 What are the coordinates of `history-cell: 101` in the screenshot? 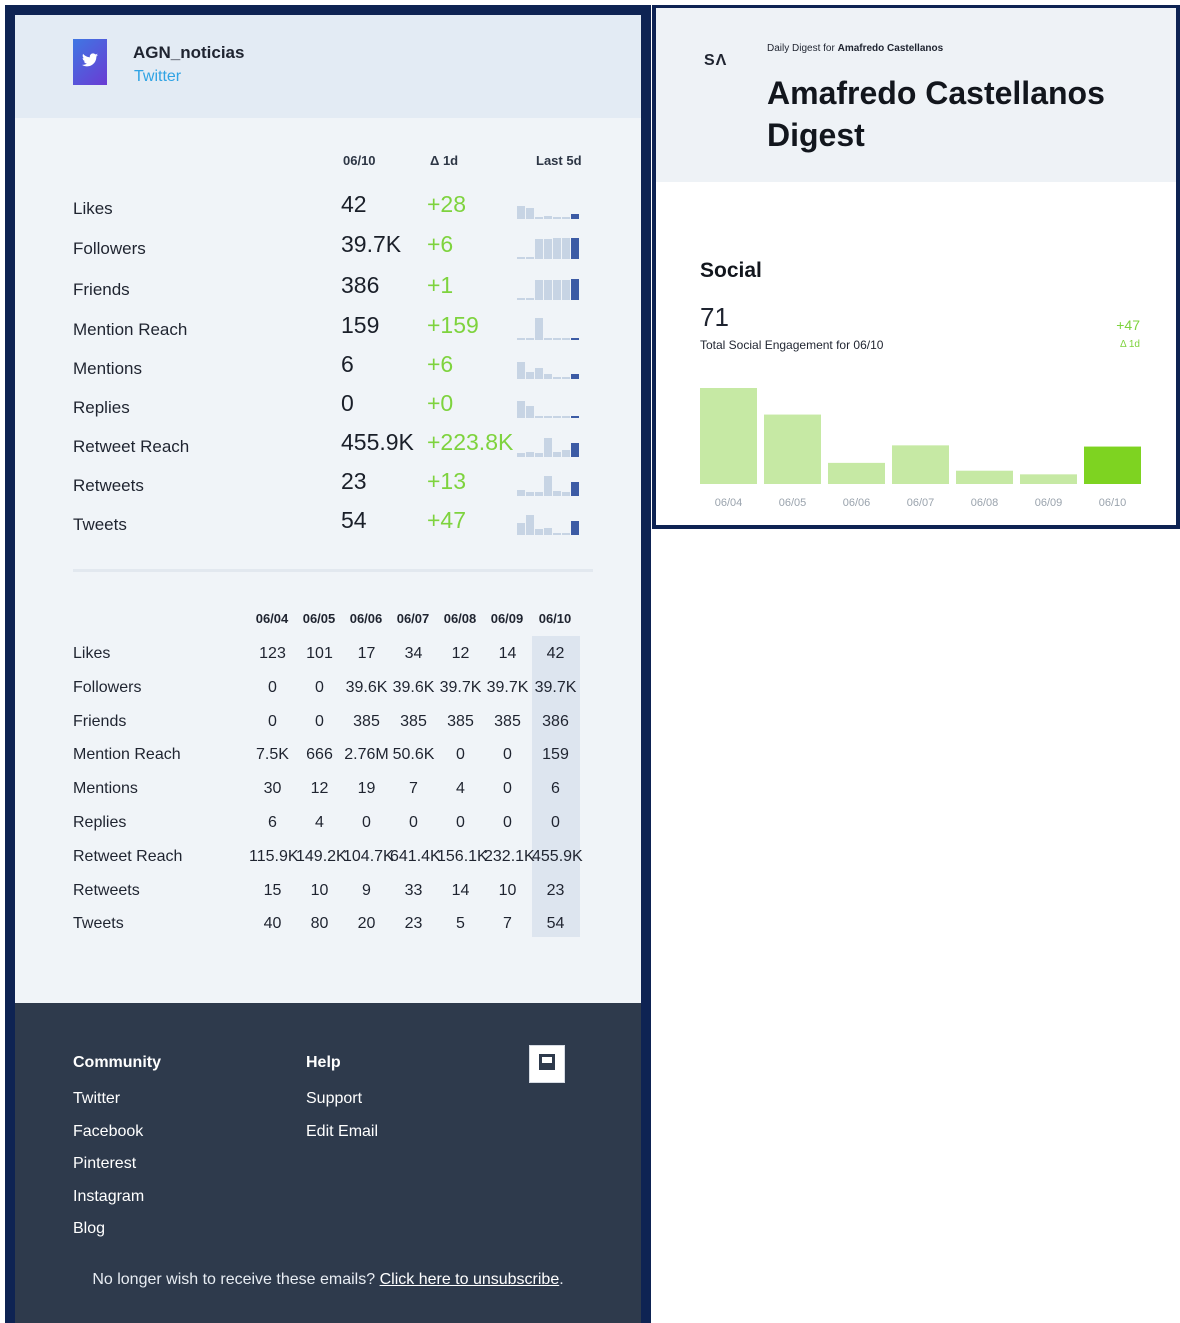 It's located at (319, 653).